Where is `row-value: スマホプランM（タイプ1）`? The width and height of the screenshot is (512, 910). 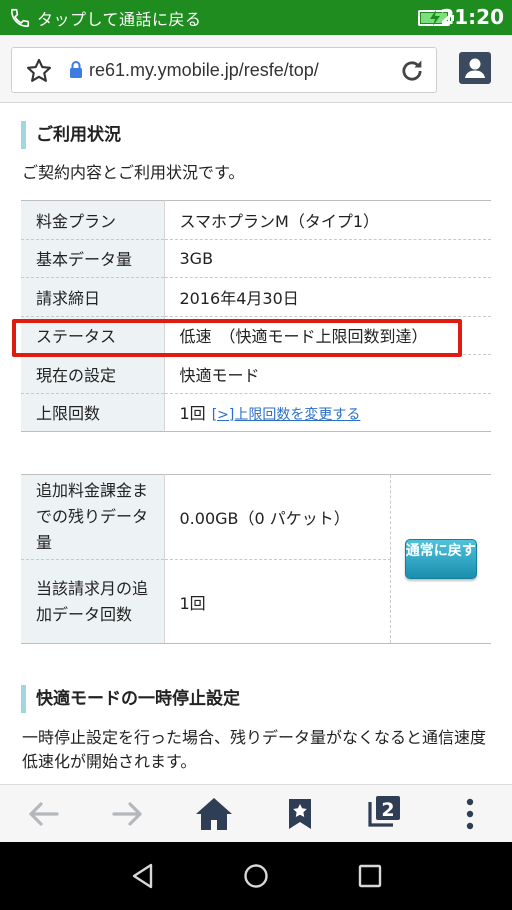
row-value: スマホプランM（タイプ1） is located at coordinates (327, 220).